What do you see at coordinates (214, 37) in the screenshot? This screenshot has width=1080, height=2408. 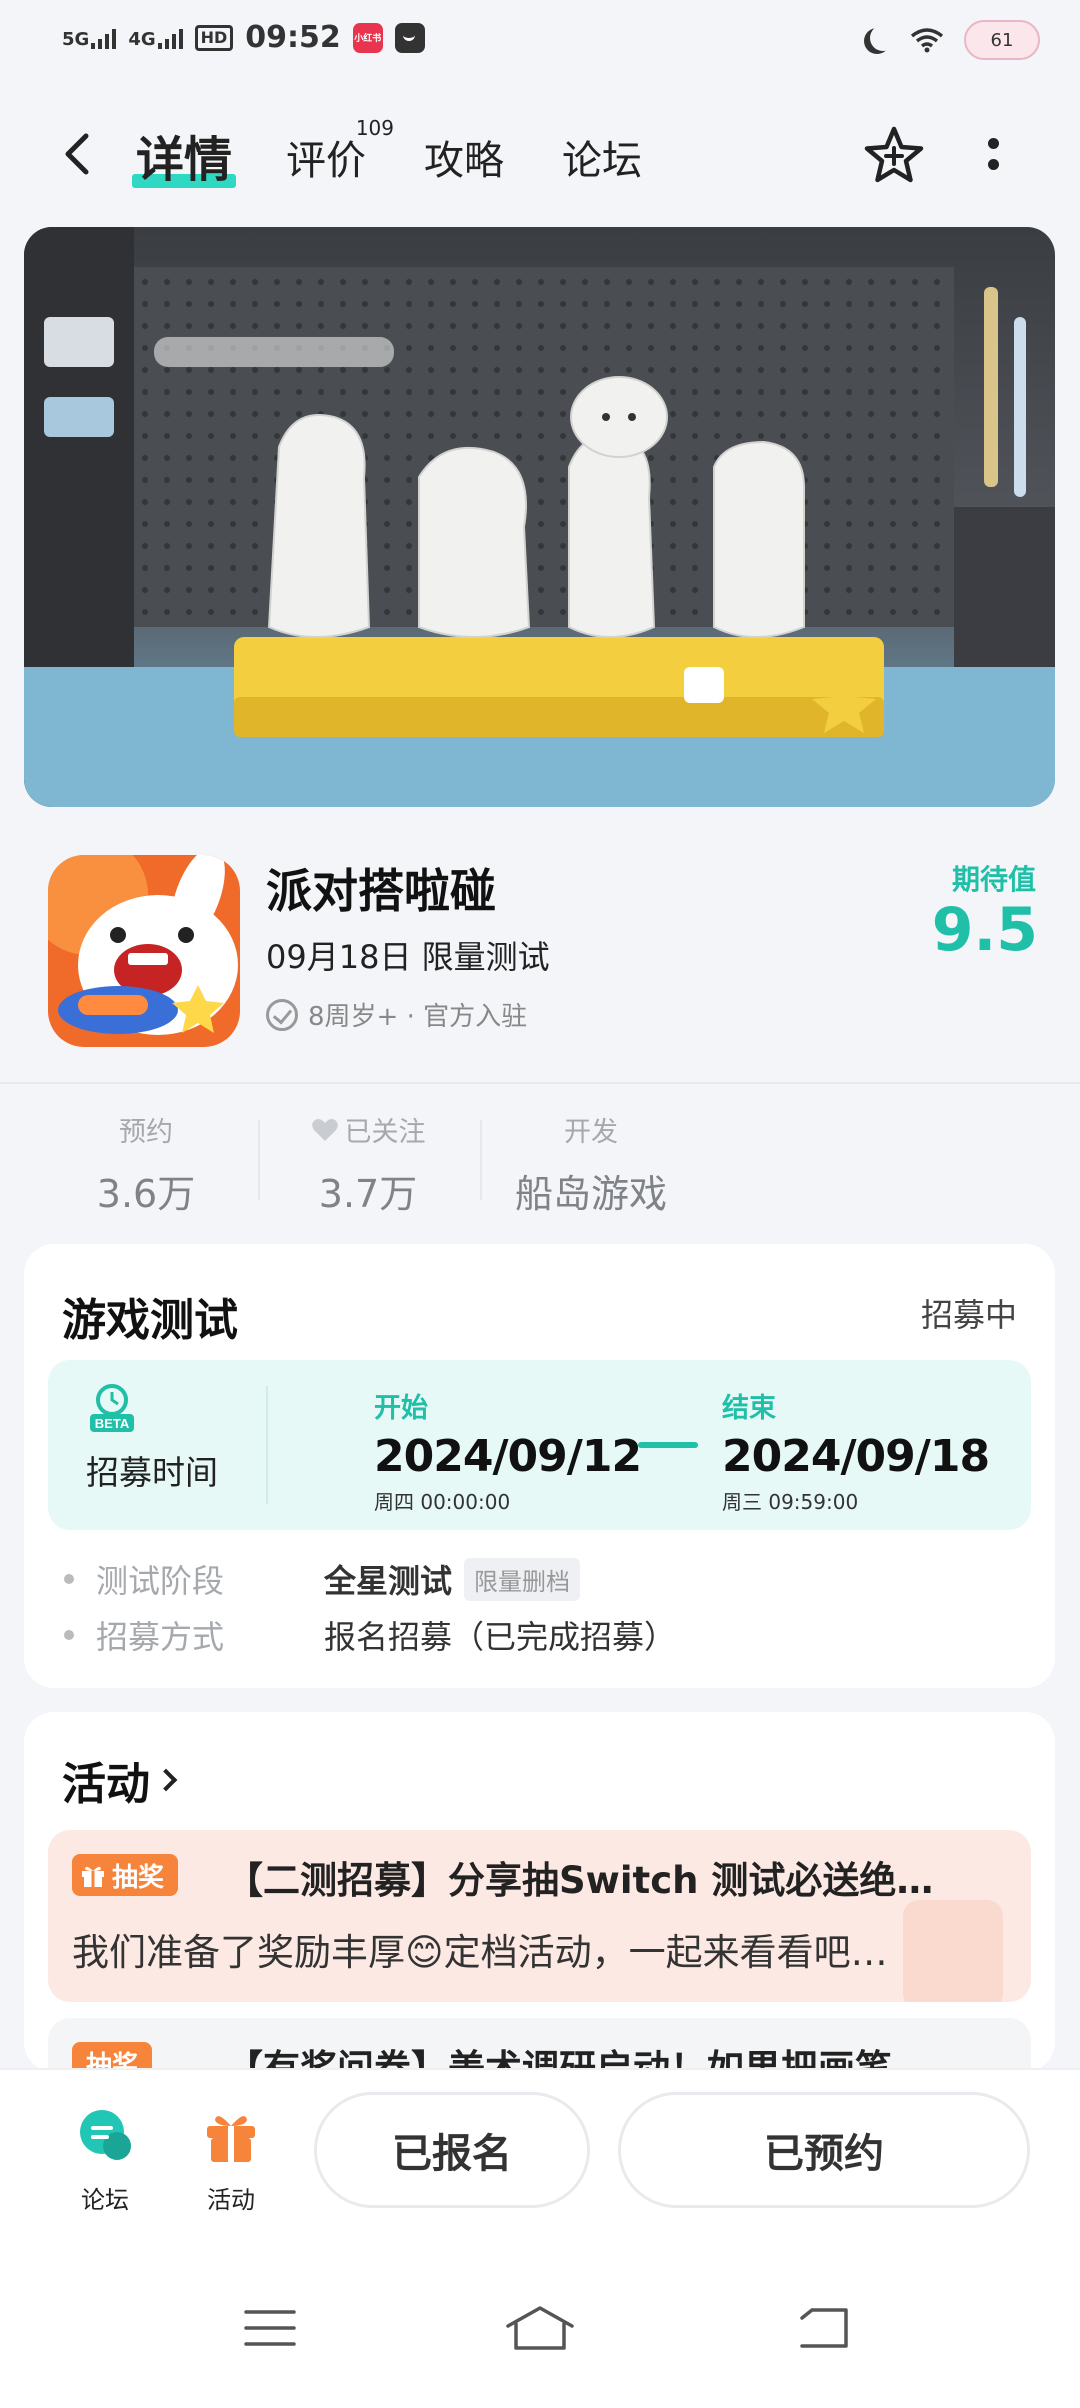 I see `hd-icon: HD` at bounding box center [214, 37].